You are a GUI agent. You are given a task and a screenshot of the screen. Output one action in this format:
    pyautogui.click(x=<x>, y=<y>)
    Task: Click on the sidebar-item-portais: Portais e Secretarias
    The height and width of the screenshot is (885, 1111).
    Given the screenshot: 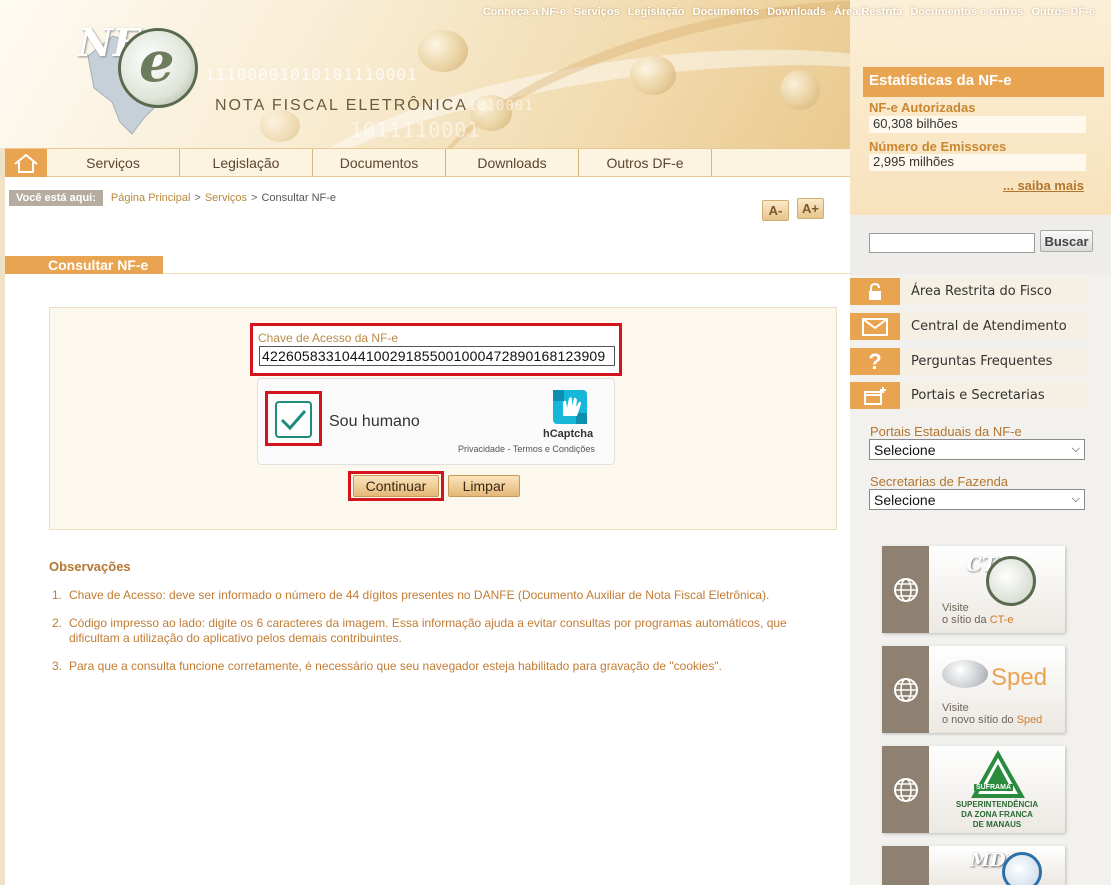 What is the action you would take?
    pyautogui.click(x=970, y=395)
    